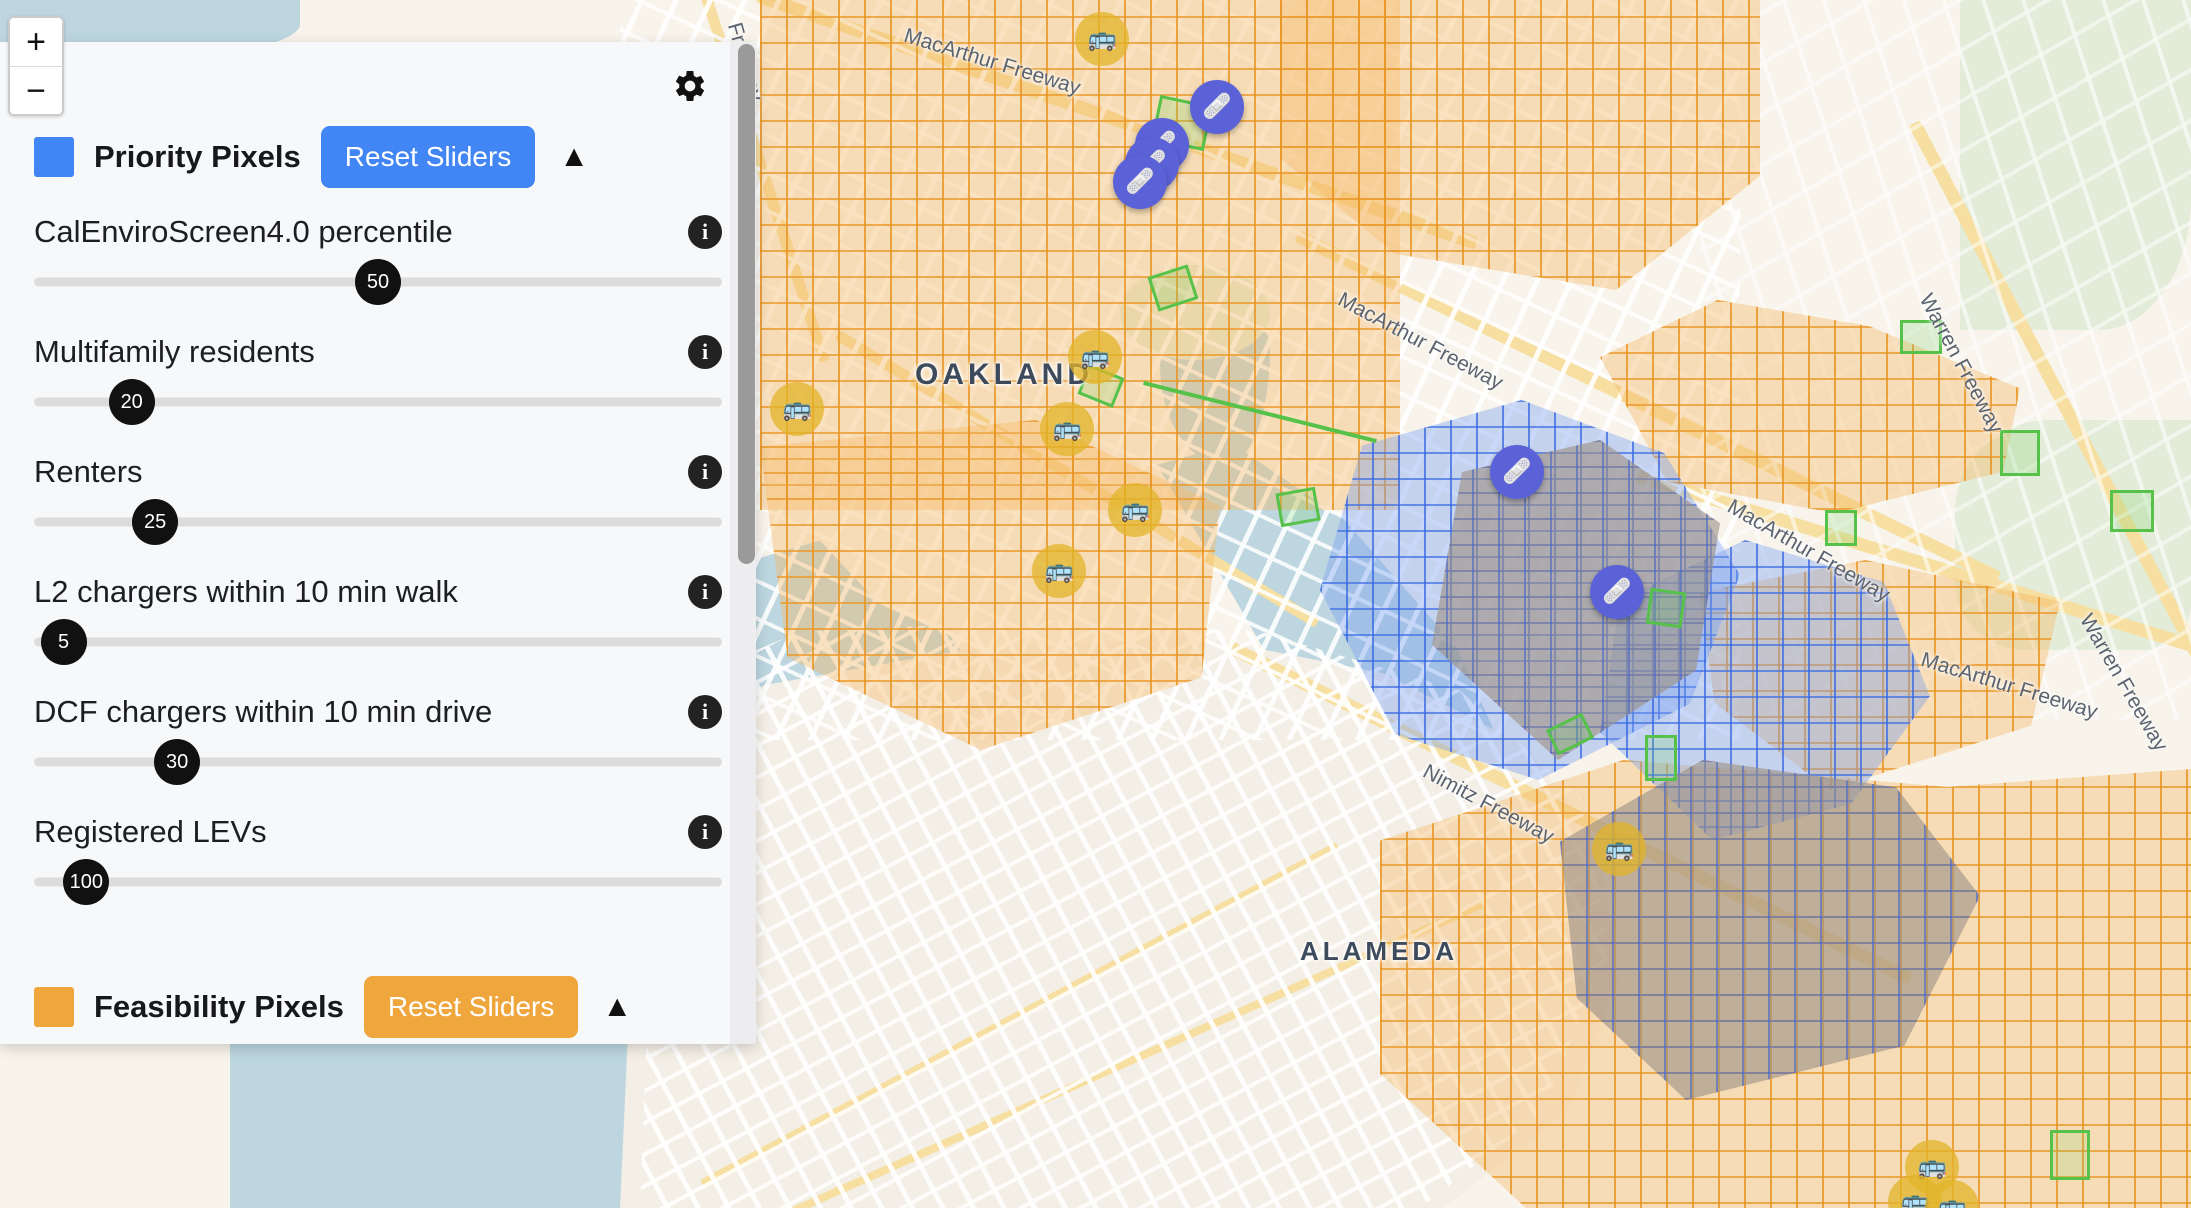  I want to click on slider-track-wrap: 30, so click(378, 762).